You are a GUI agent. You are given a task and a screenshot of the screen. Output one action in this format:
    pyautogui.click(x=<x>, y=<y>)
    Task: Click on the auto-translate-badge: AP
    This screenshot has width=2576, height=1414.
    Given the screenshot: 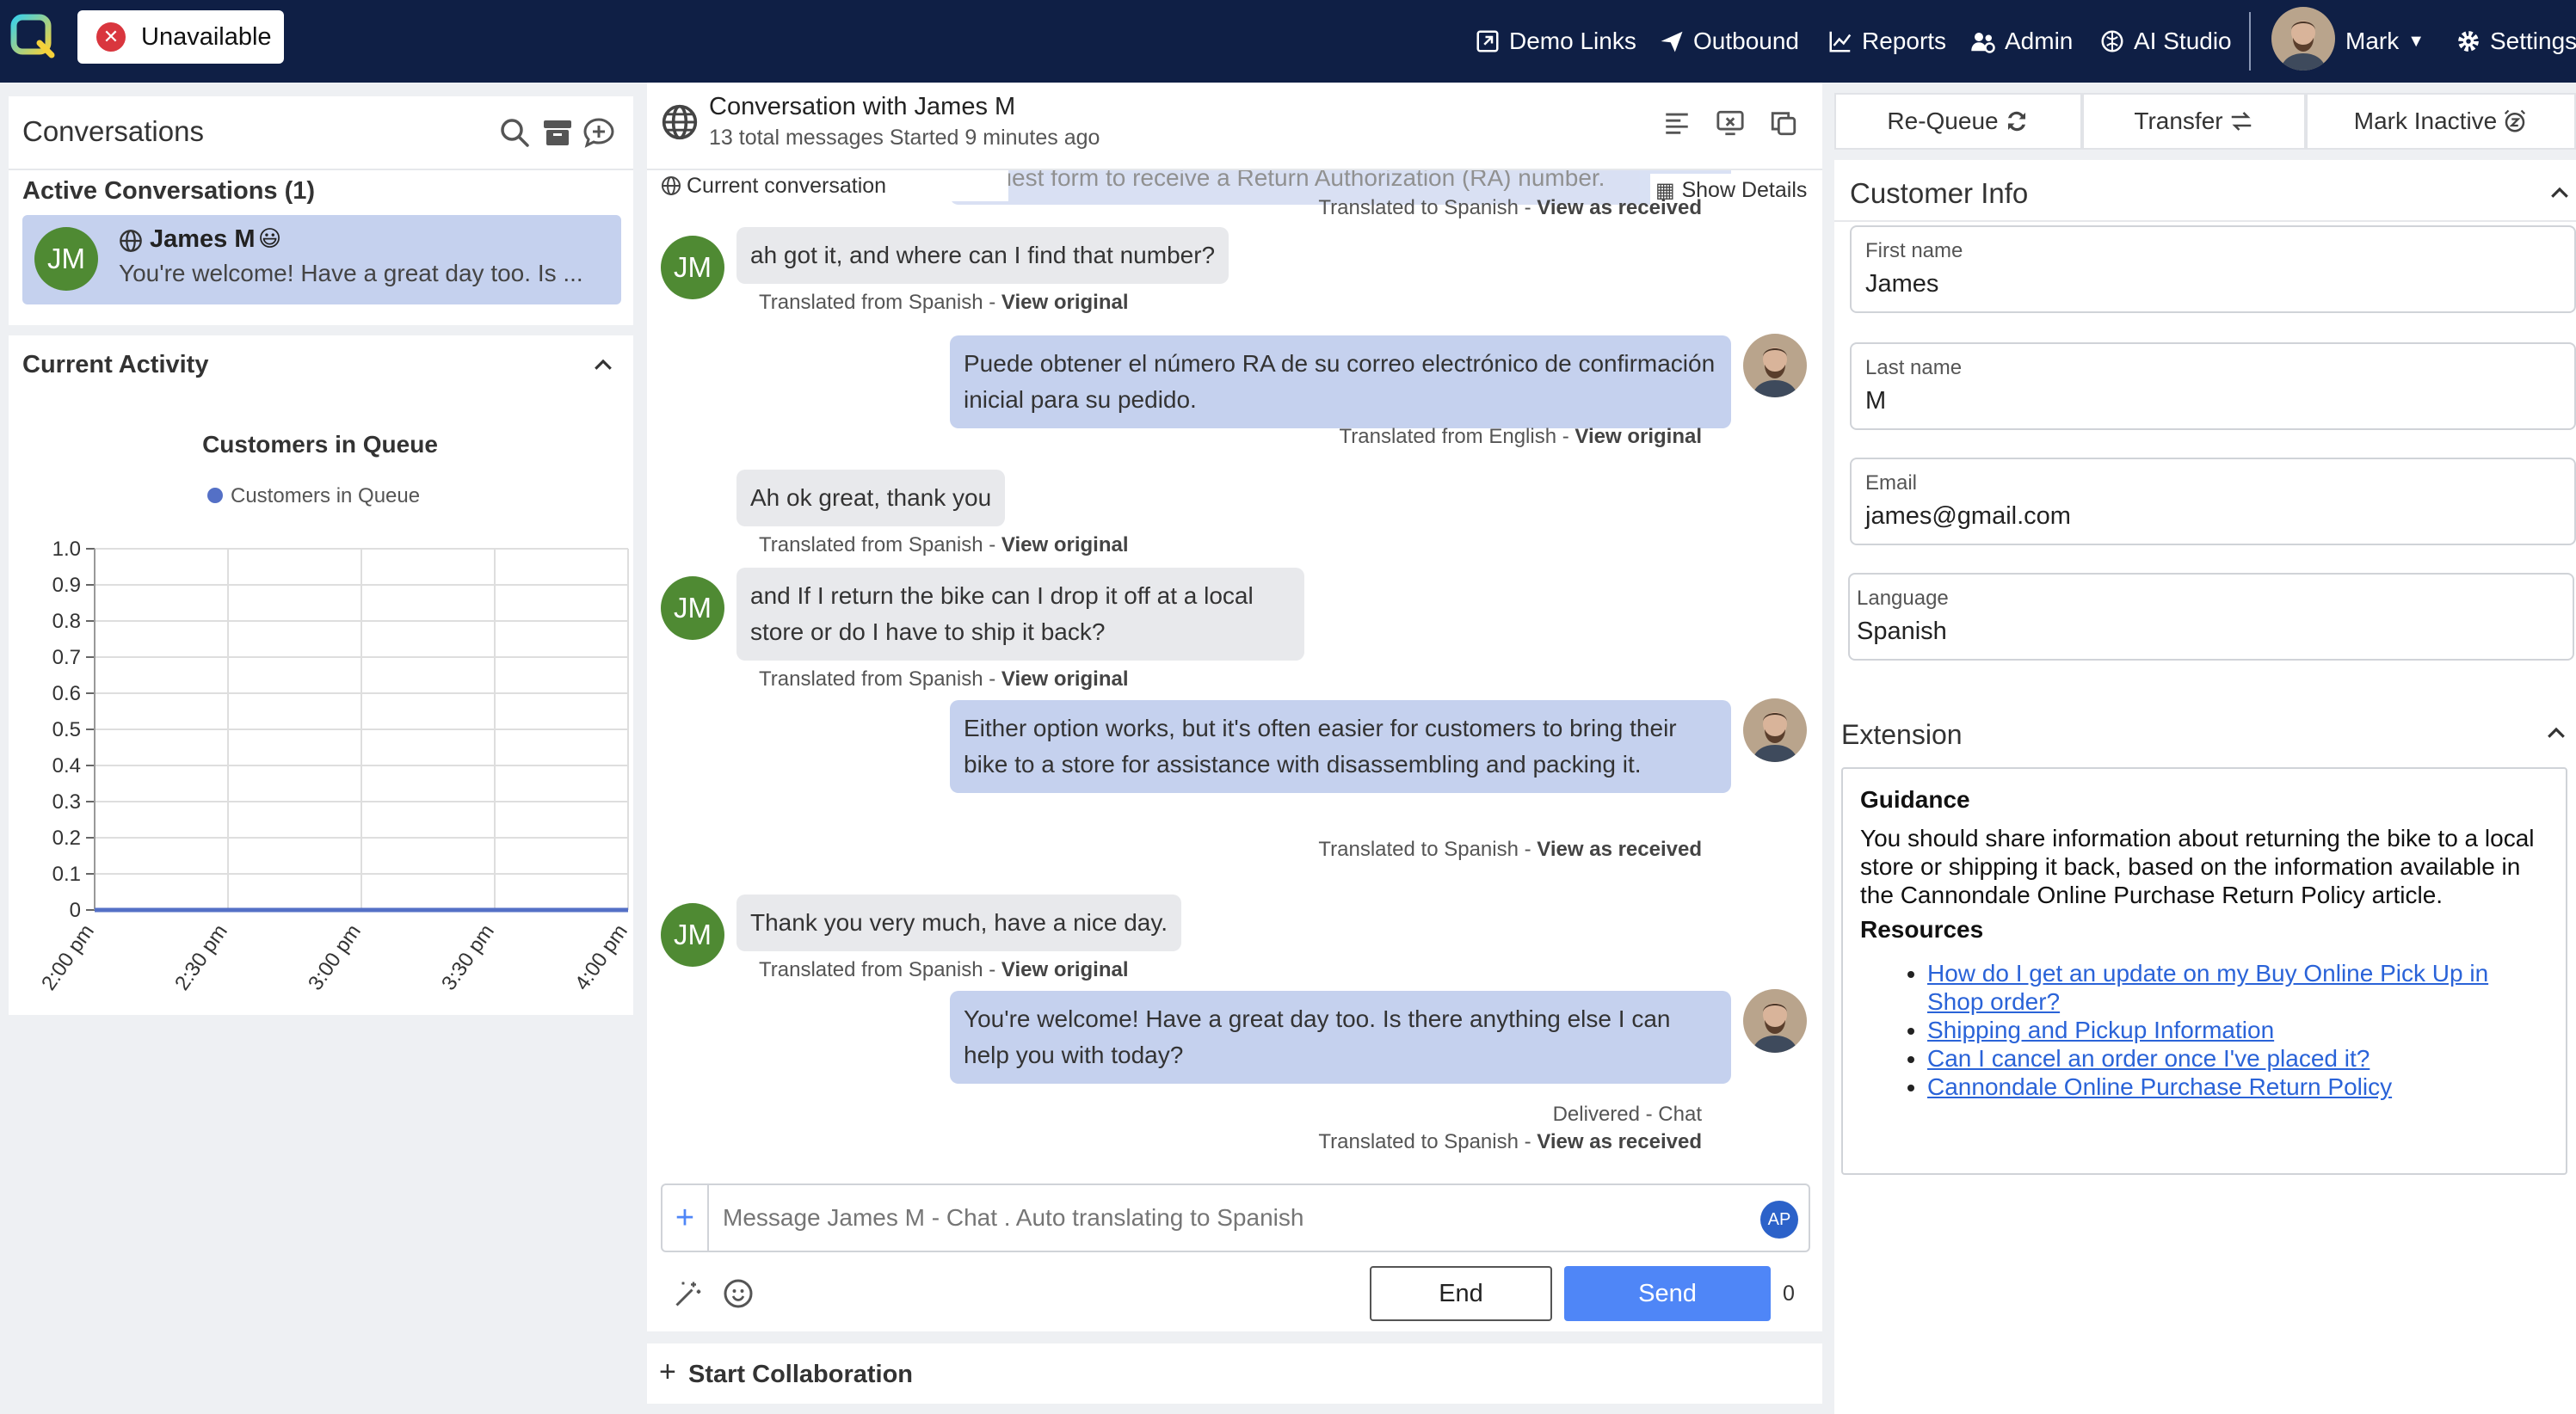 What is the action you would take?
    pyautogui.click(x=1779, y=1220)
    